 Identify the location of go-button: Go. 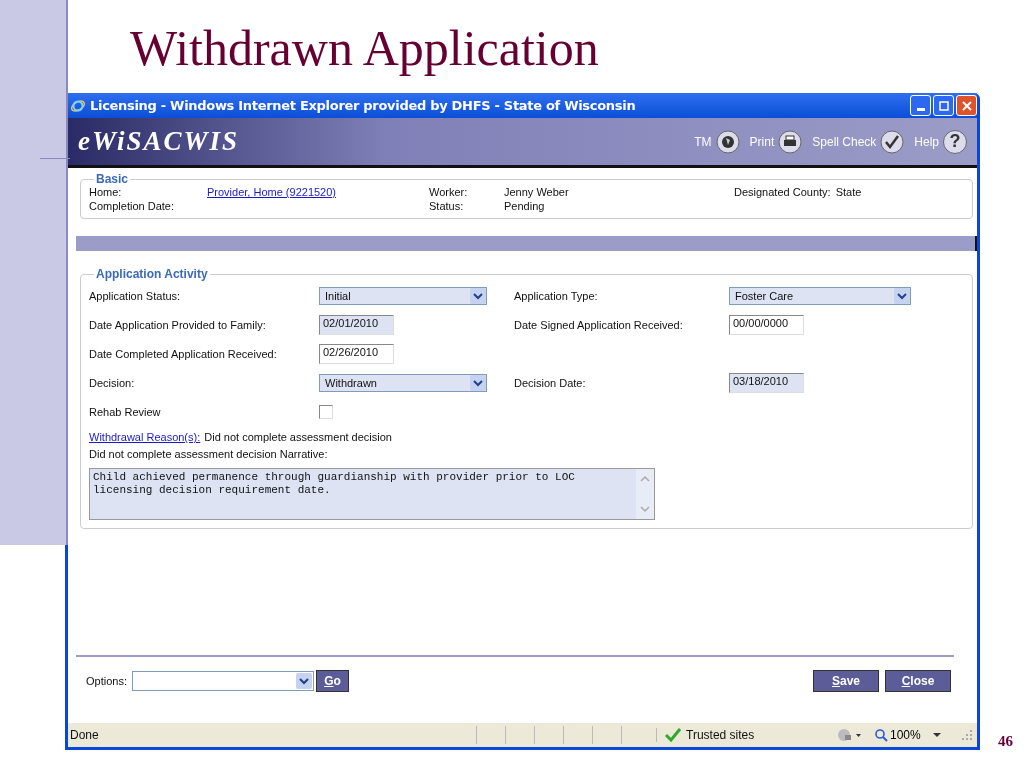
(332, 681).